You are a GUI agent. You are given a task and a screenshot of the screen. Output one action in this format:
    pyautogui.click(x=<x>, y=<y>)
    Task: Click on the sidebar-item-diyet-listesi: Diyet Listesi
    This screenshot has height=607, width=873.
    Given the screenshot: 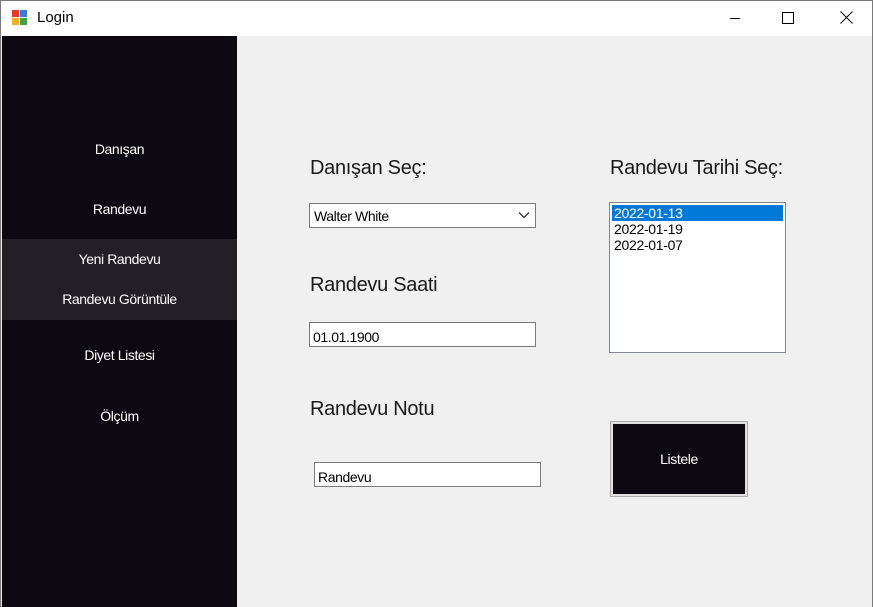 What is the action you would take?
    pyautogui.click(x=119, y=355)
    